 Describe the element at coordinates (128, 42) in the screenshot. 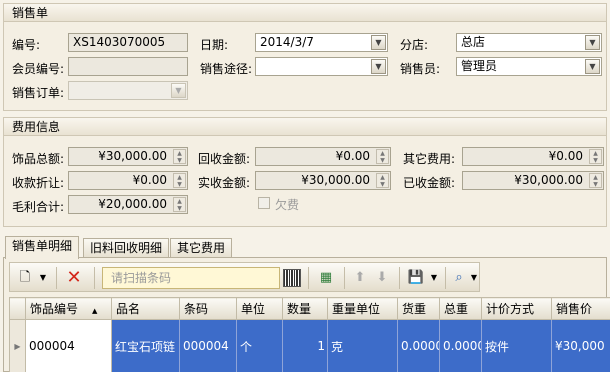

I see `number-field: XS1403070005` at that location.